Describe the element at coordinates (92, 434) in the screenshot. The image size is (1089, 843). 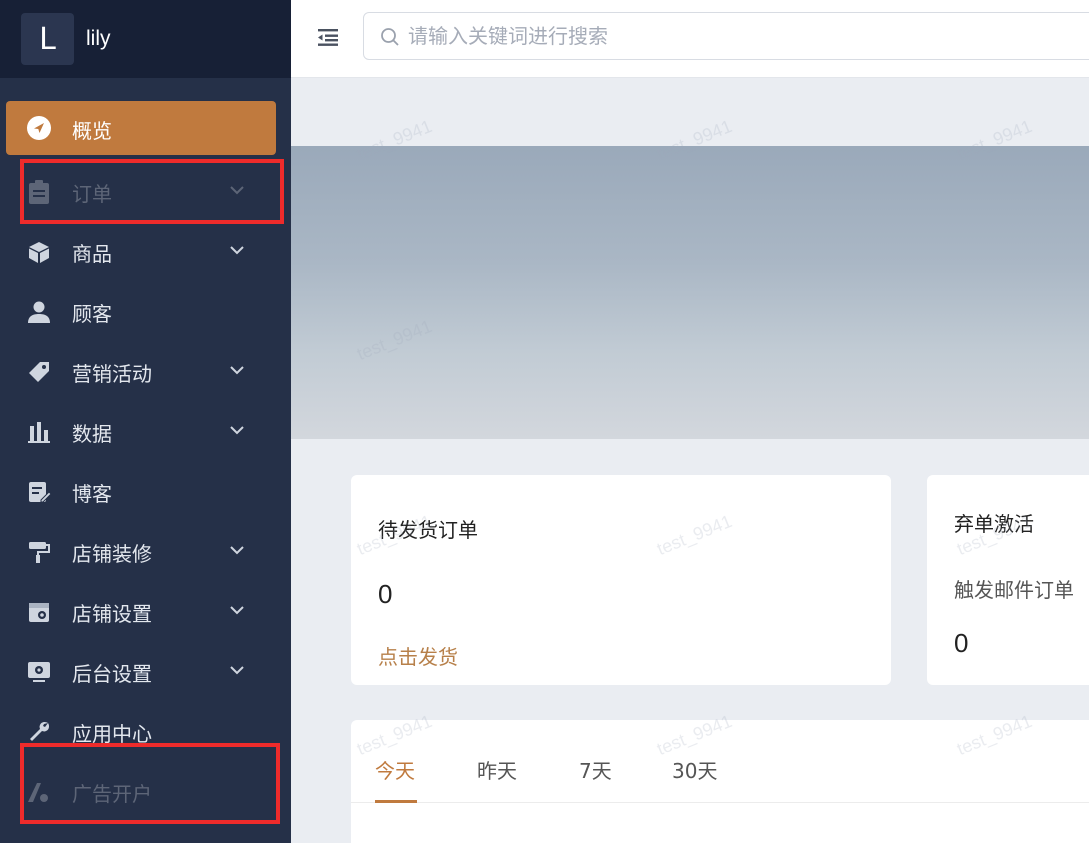
I see `sidebar-item-label: 数据` at that location.